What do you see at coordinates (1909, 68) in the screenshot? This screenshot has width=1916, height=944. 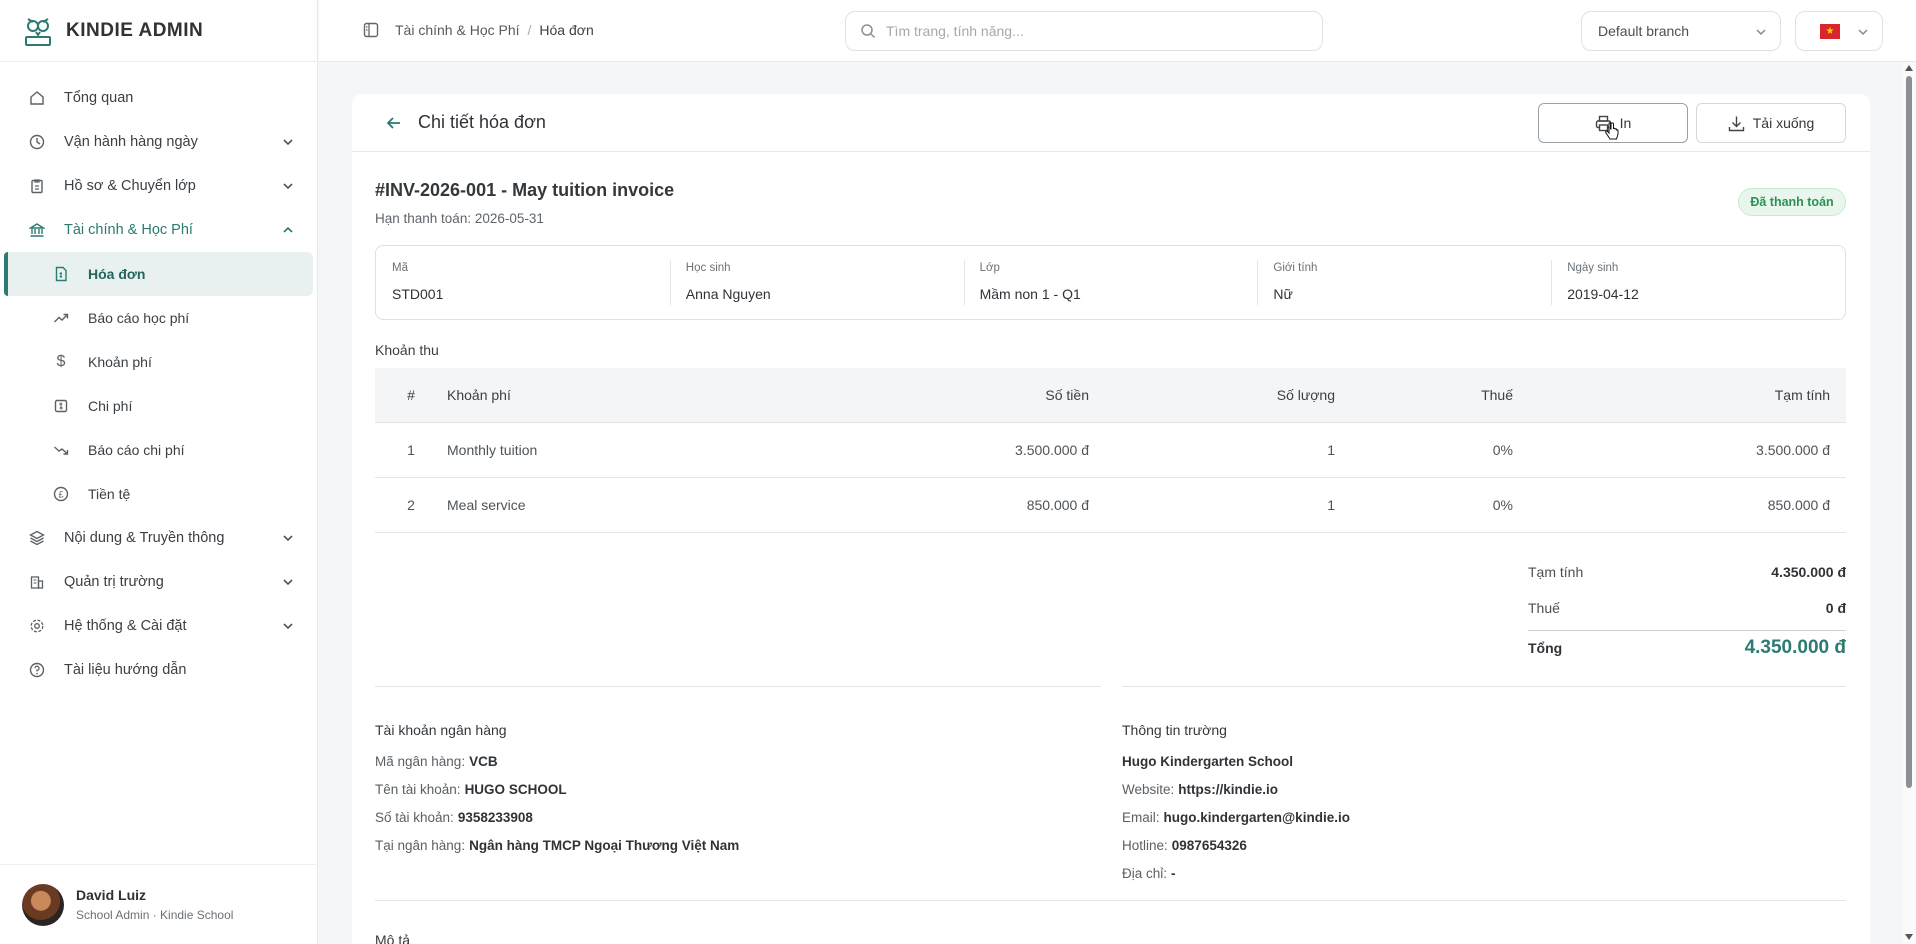 I see `scroll-up-icon` at bounding box center [1909, 68].